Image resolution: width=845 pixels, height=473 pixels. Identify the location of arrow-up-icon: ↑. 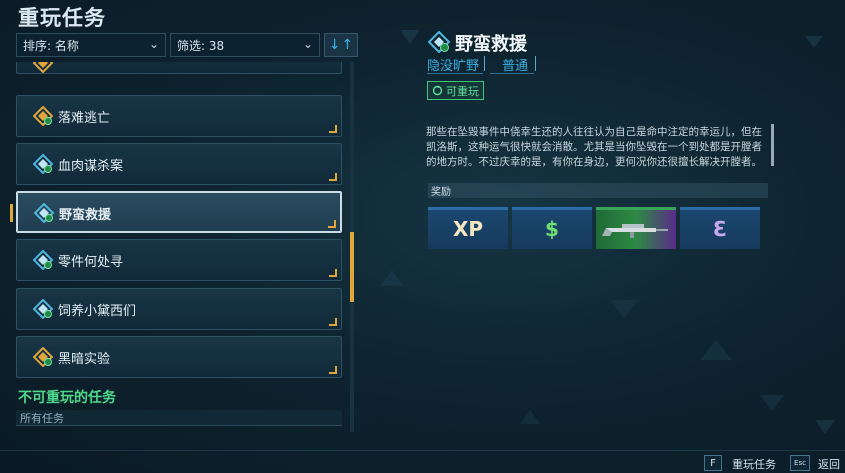
(347, 45).